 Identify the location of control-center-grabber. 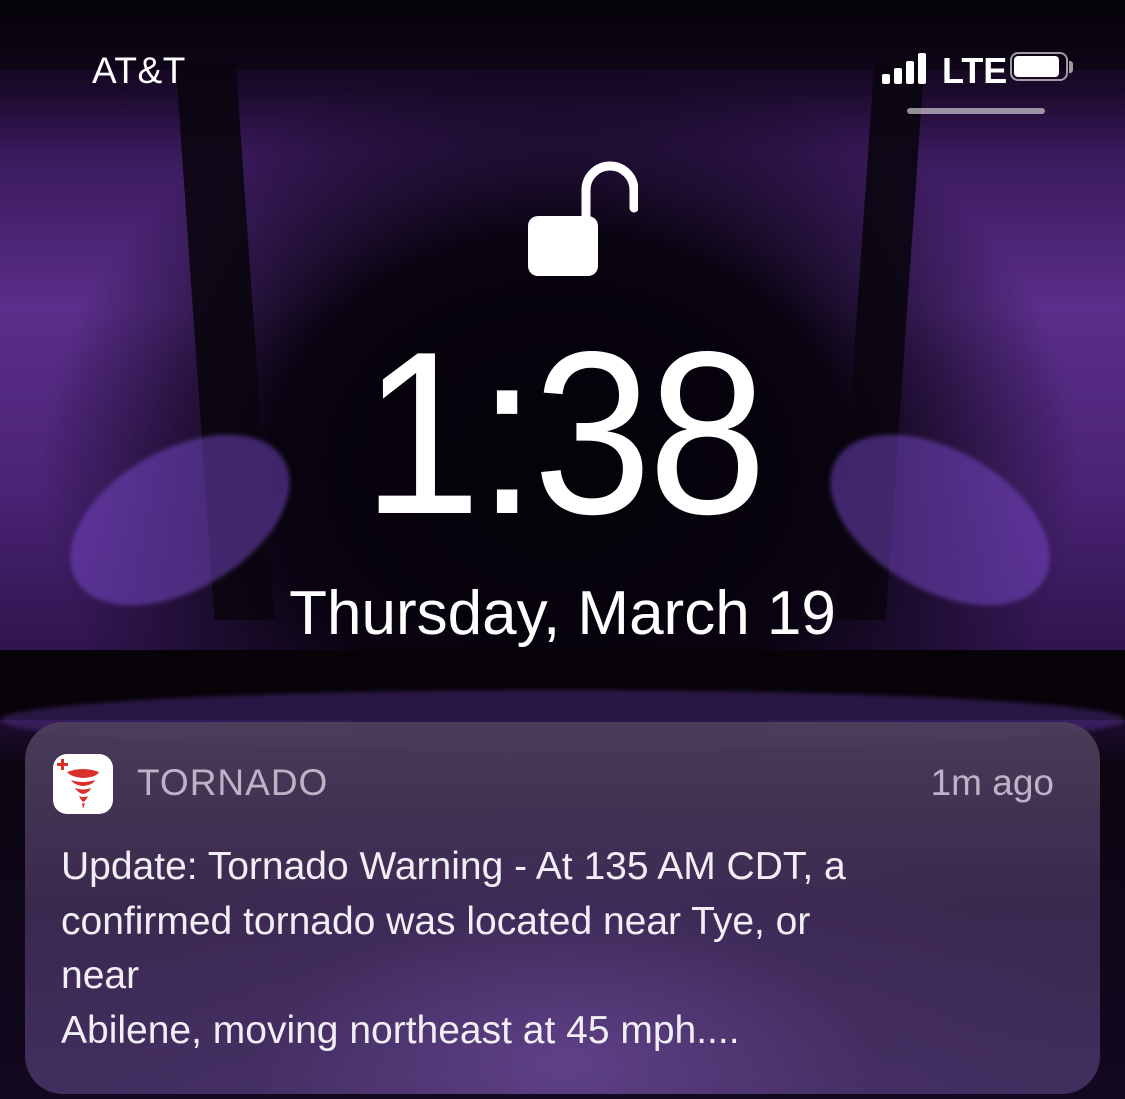
(976, 111).